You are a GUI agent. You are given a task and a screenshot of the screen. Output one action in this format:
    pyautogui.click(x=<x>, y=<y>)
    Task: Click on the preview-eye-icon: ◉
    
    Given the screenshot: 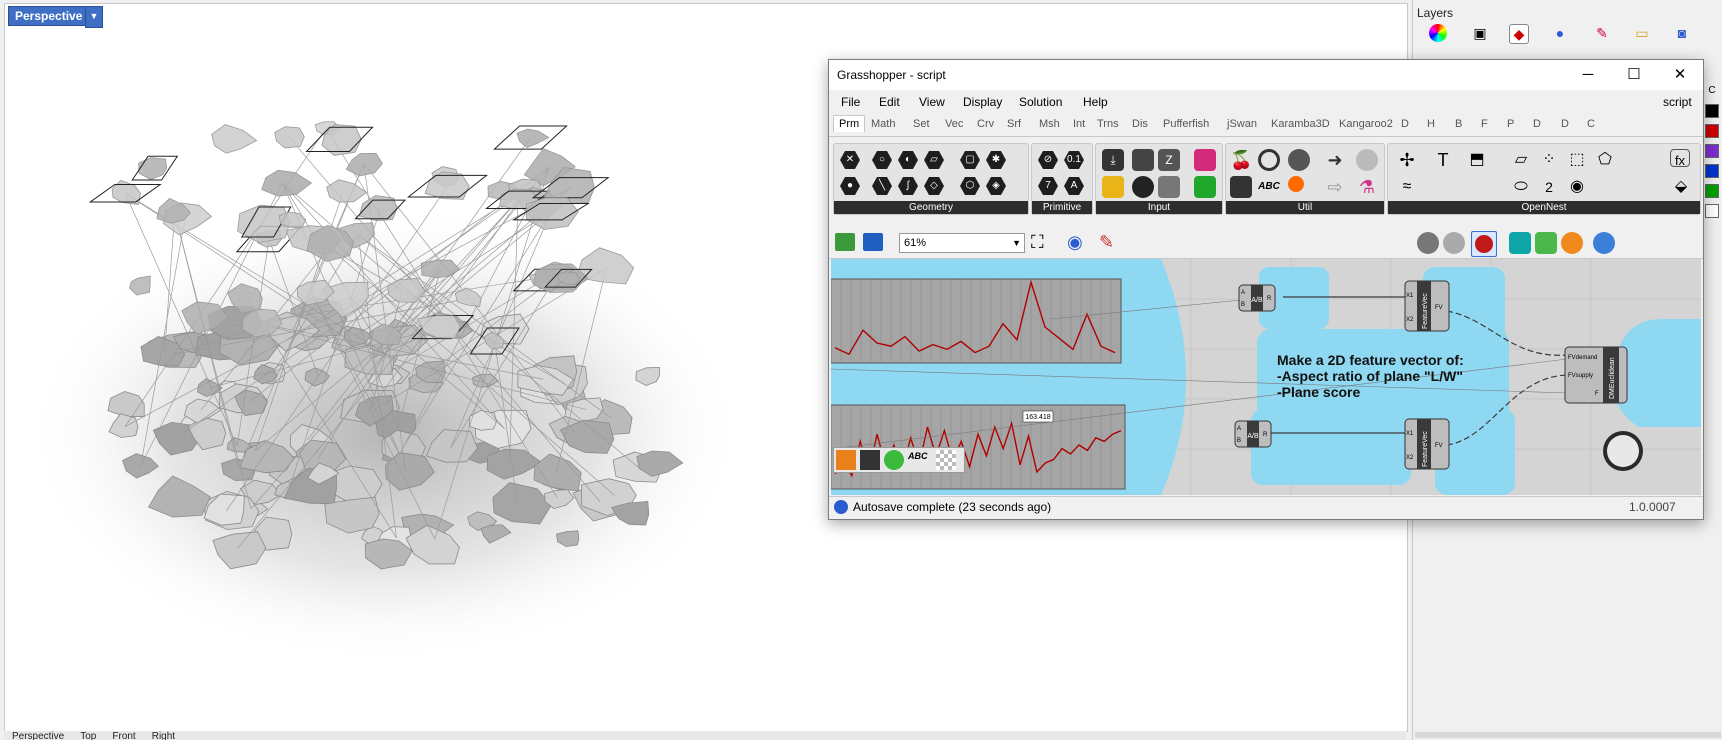 What is the action you would take?
    pyautogui.click(x=1075, y=242)
    